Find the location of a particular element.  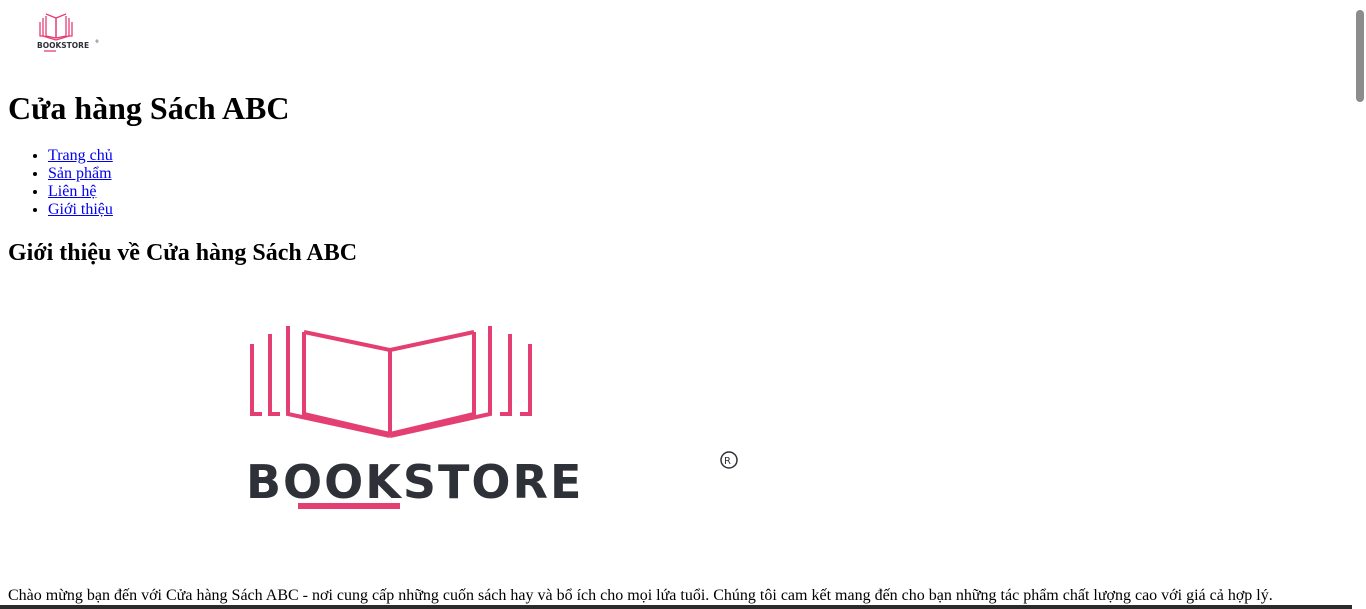

about-heading: Giới thiệu về Cửa hàng Sách ABC is located at coordinates (183, 253).